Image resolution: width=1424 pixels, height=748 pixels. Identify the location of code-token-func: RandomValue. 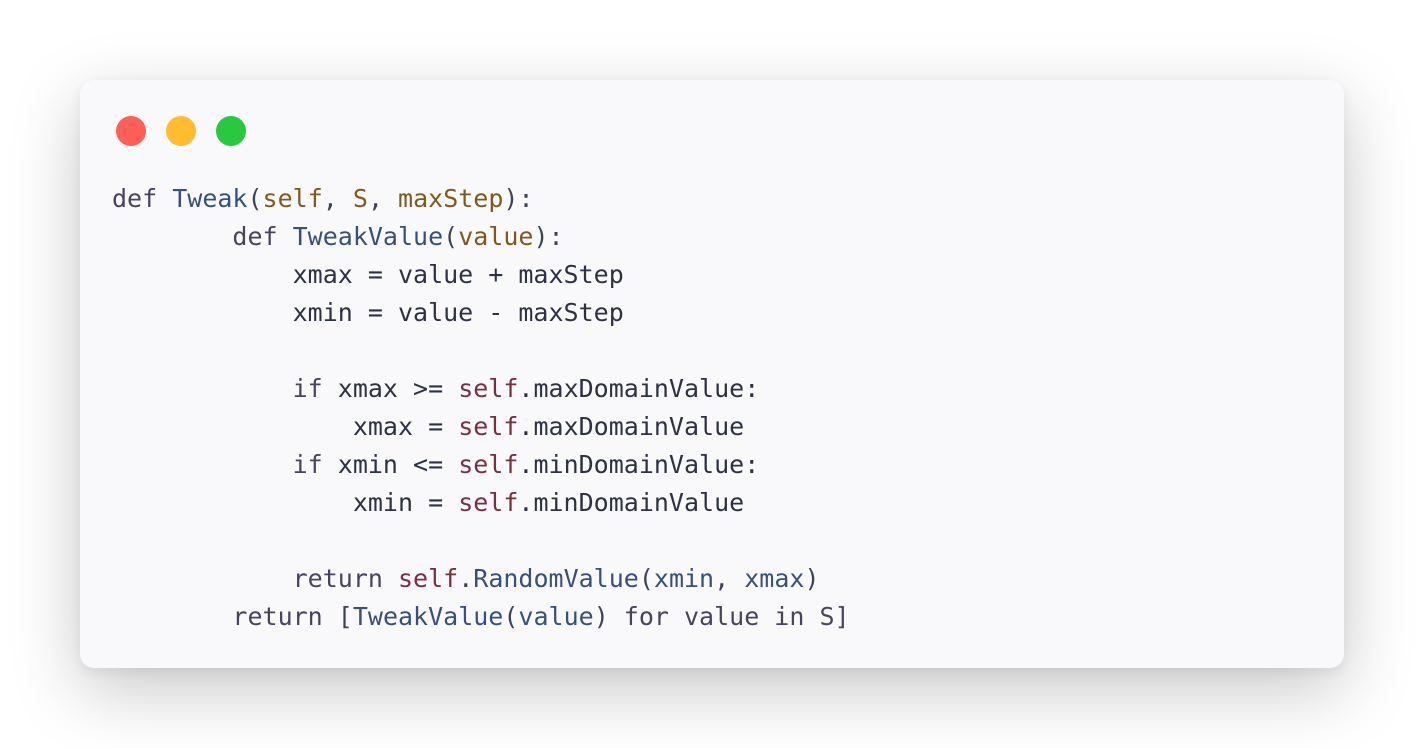
(556, 578).